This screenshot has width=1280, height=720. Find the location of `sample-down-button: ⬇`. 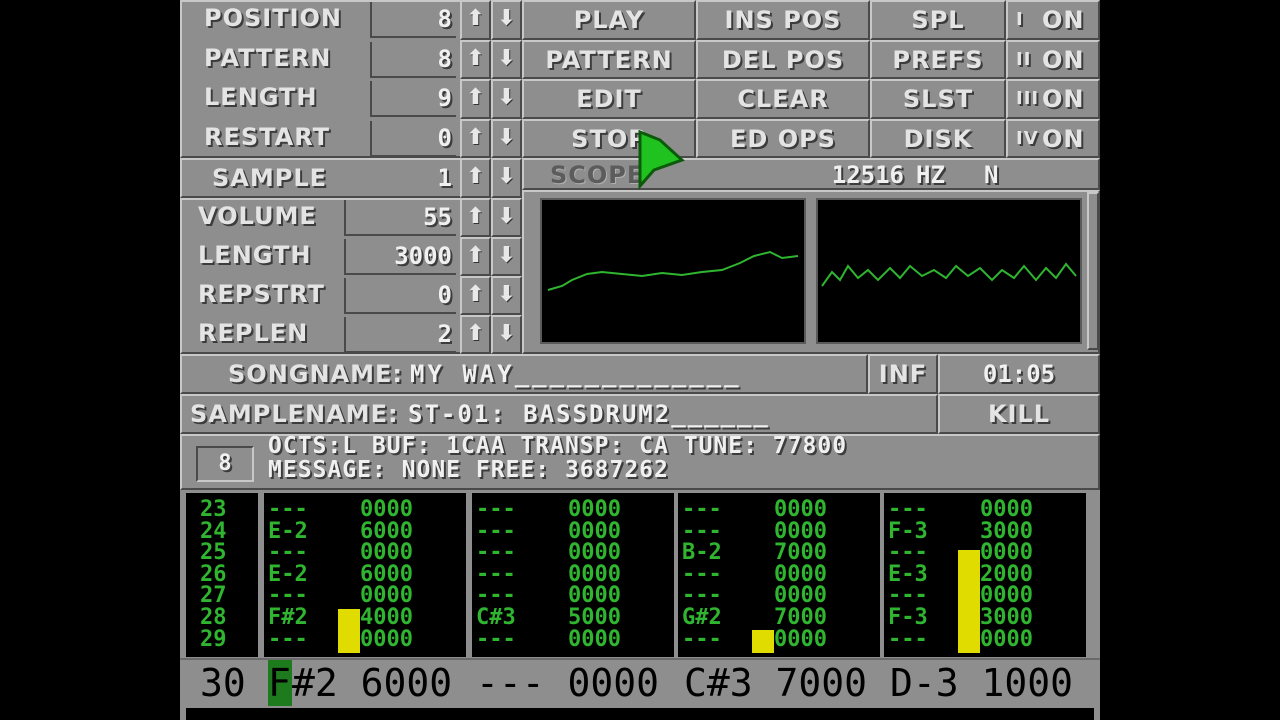

sample-down-button: ⬇ is located at coordinates (506, 178).